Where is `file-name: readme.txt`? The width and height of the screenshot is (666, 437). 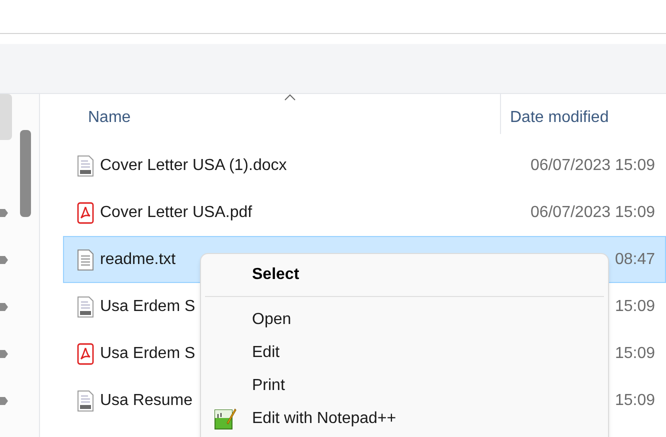
file-name: readme.txt is located at coordinates (138, 260).